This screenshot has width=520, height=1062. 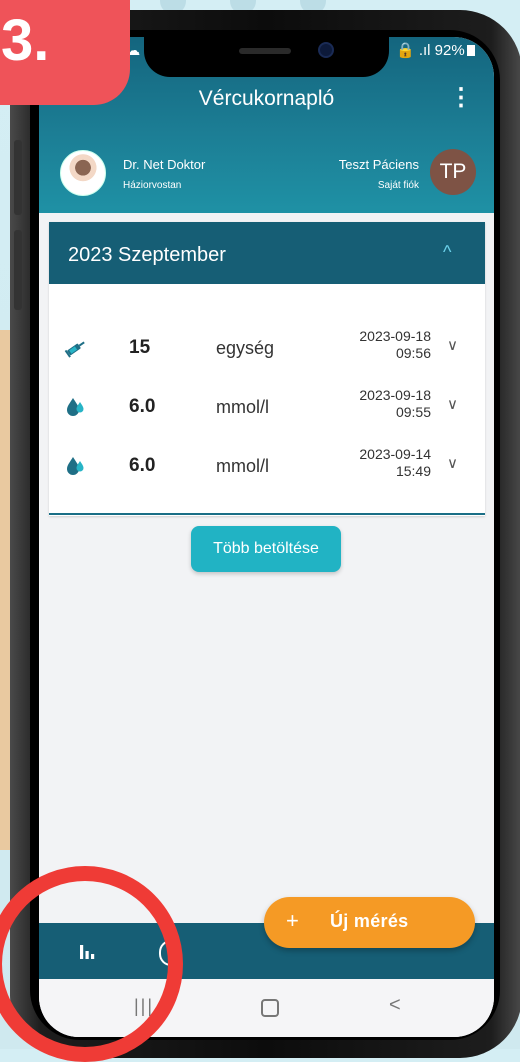 I want to click on entry-row: 15 egység 2023-09-18 09:56 ∨, so click(x=267, y=355).